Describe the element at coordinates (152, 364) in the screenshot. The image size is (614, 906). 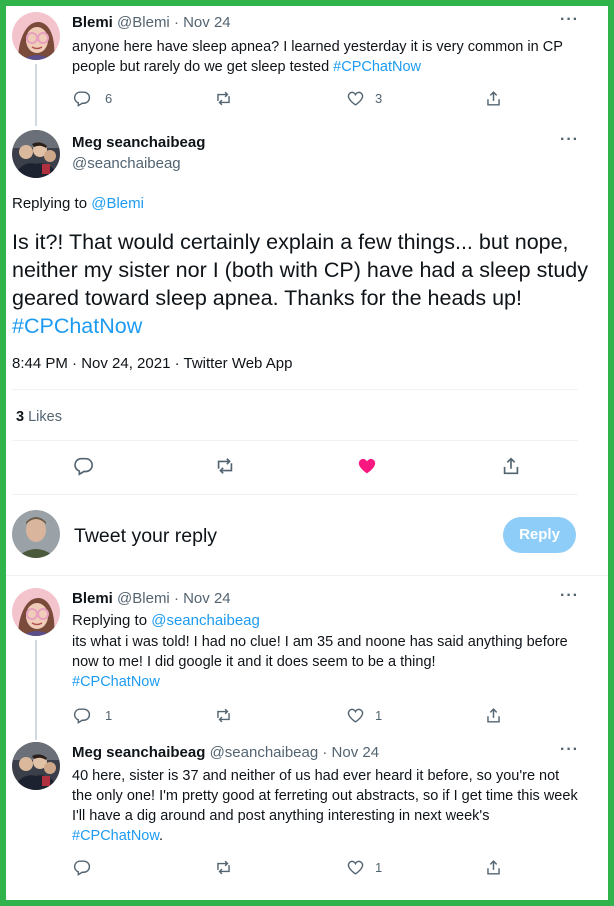
I see `tweet-meta: 8:44 PM · Nov 24, 2021 · Twitter Web App` at that location.